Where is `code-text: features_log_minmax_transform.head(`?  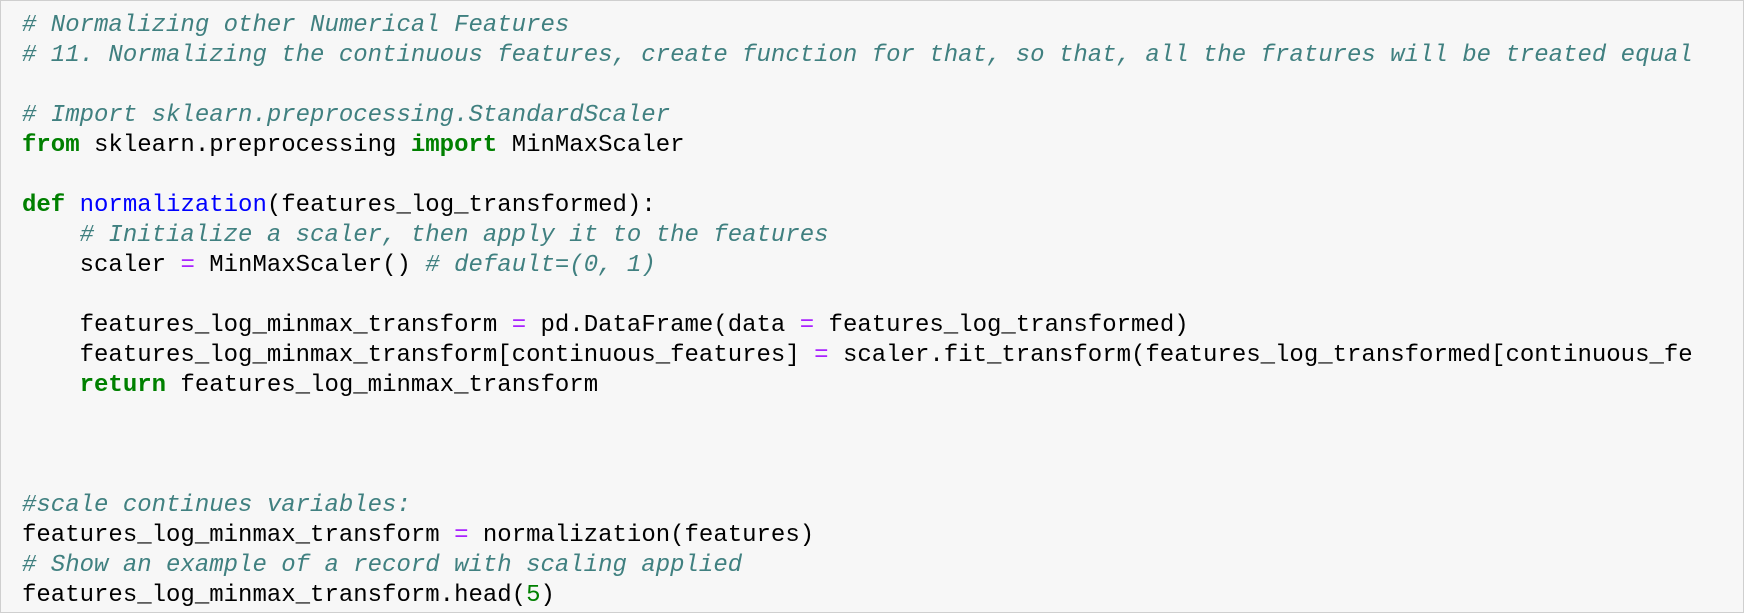 code-text: features_log_minmax_transform.head( is located at coordinates (274, 595).